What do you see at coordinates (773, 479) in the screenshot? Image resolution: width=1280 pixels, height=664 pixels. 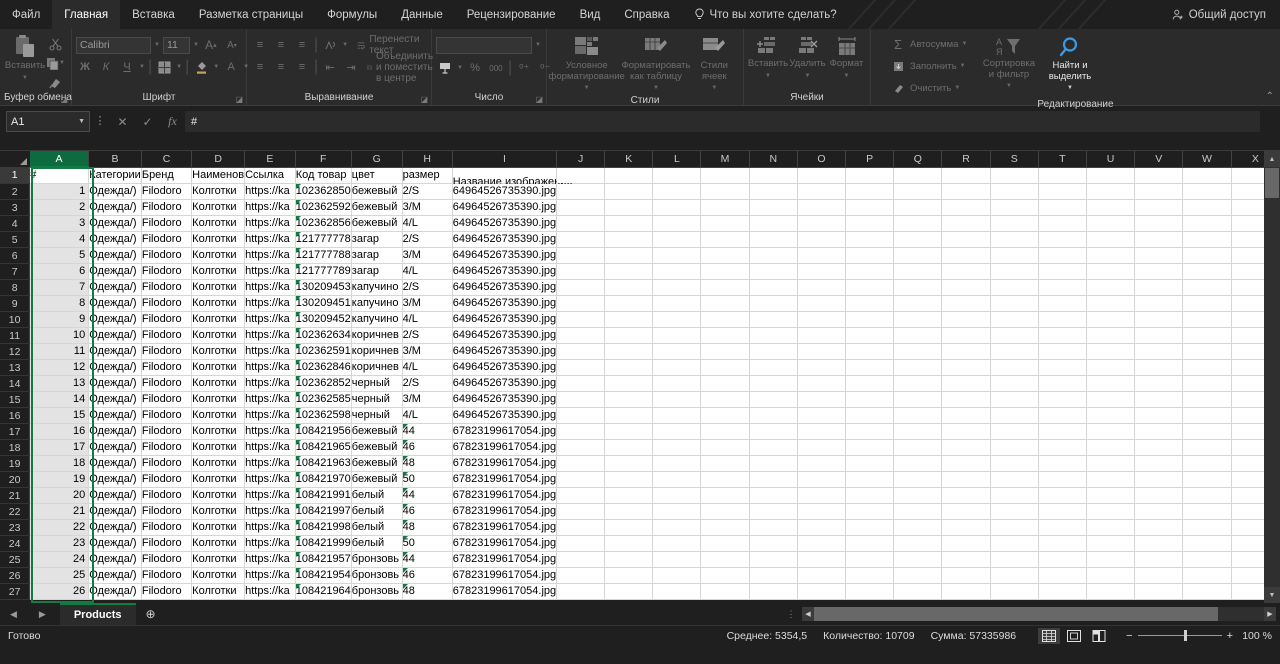 I see `cell-N20` at bounding box center [773, 479].